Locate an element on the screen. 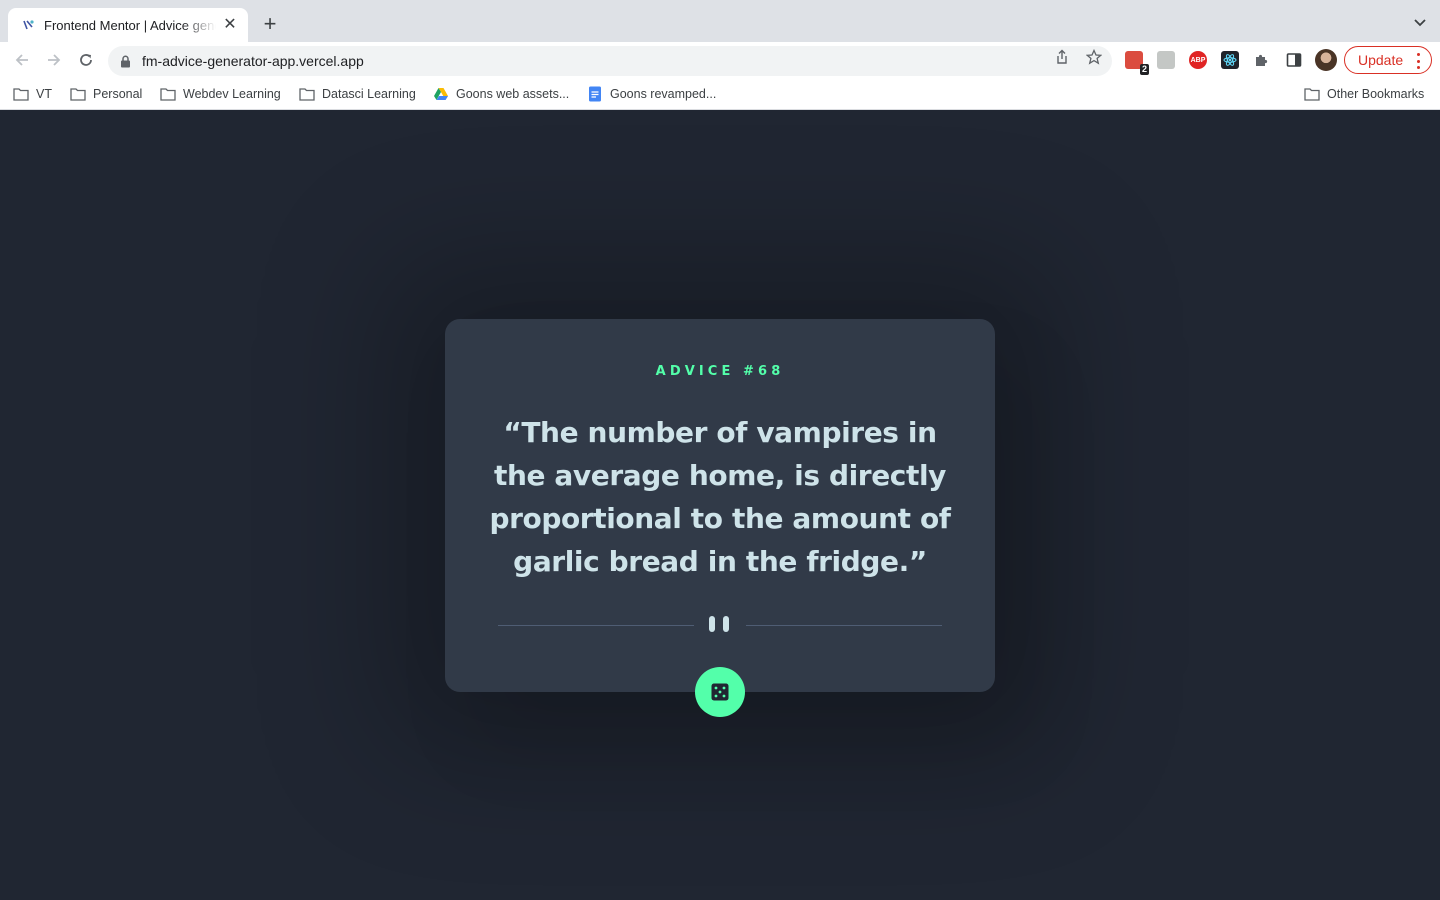  bookmark-datasci-learning: Datasci Learning is located at coordinates (357, 94).